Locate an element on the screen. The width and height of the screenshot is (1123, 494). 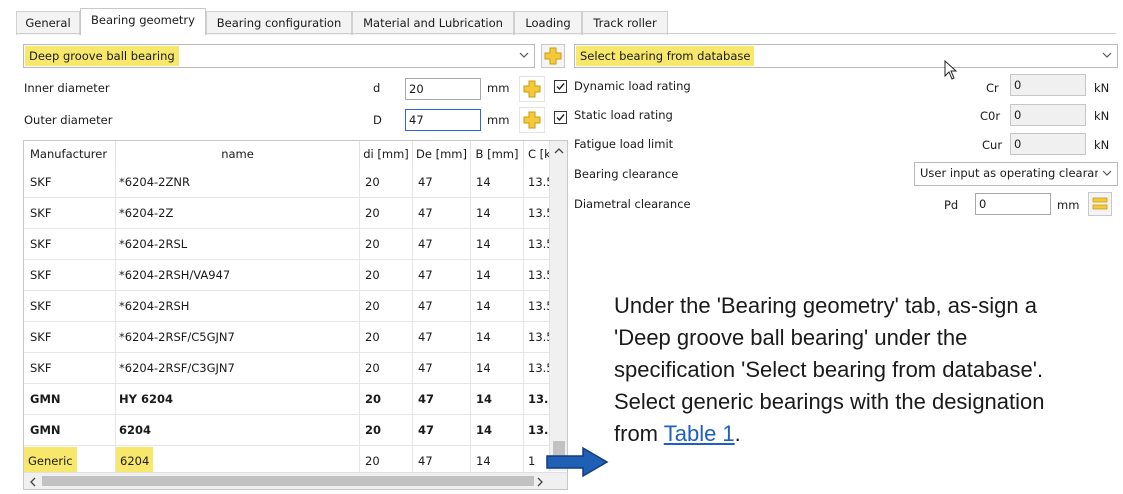
dynamic-load-checkbox is located at coordinates (560, 86).